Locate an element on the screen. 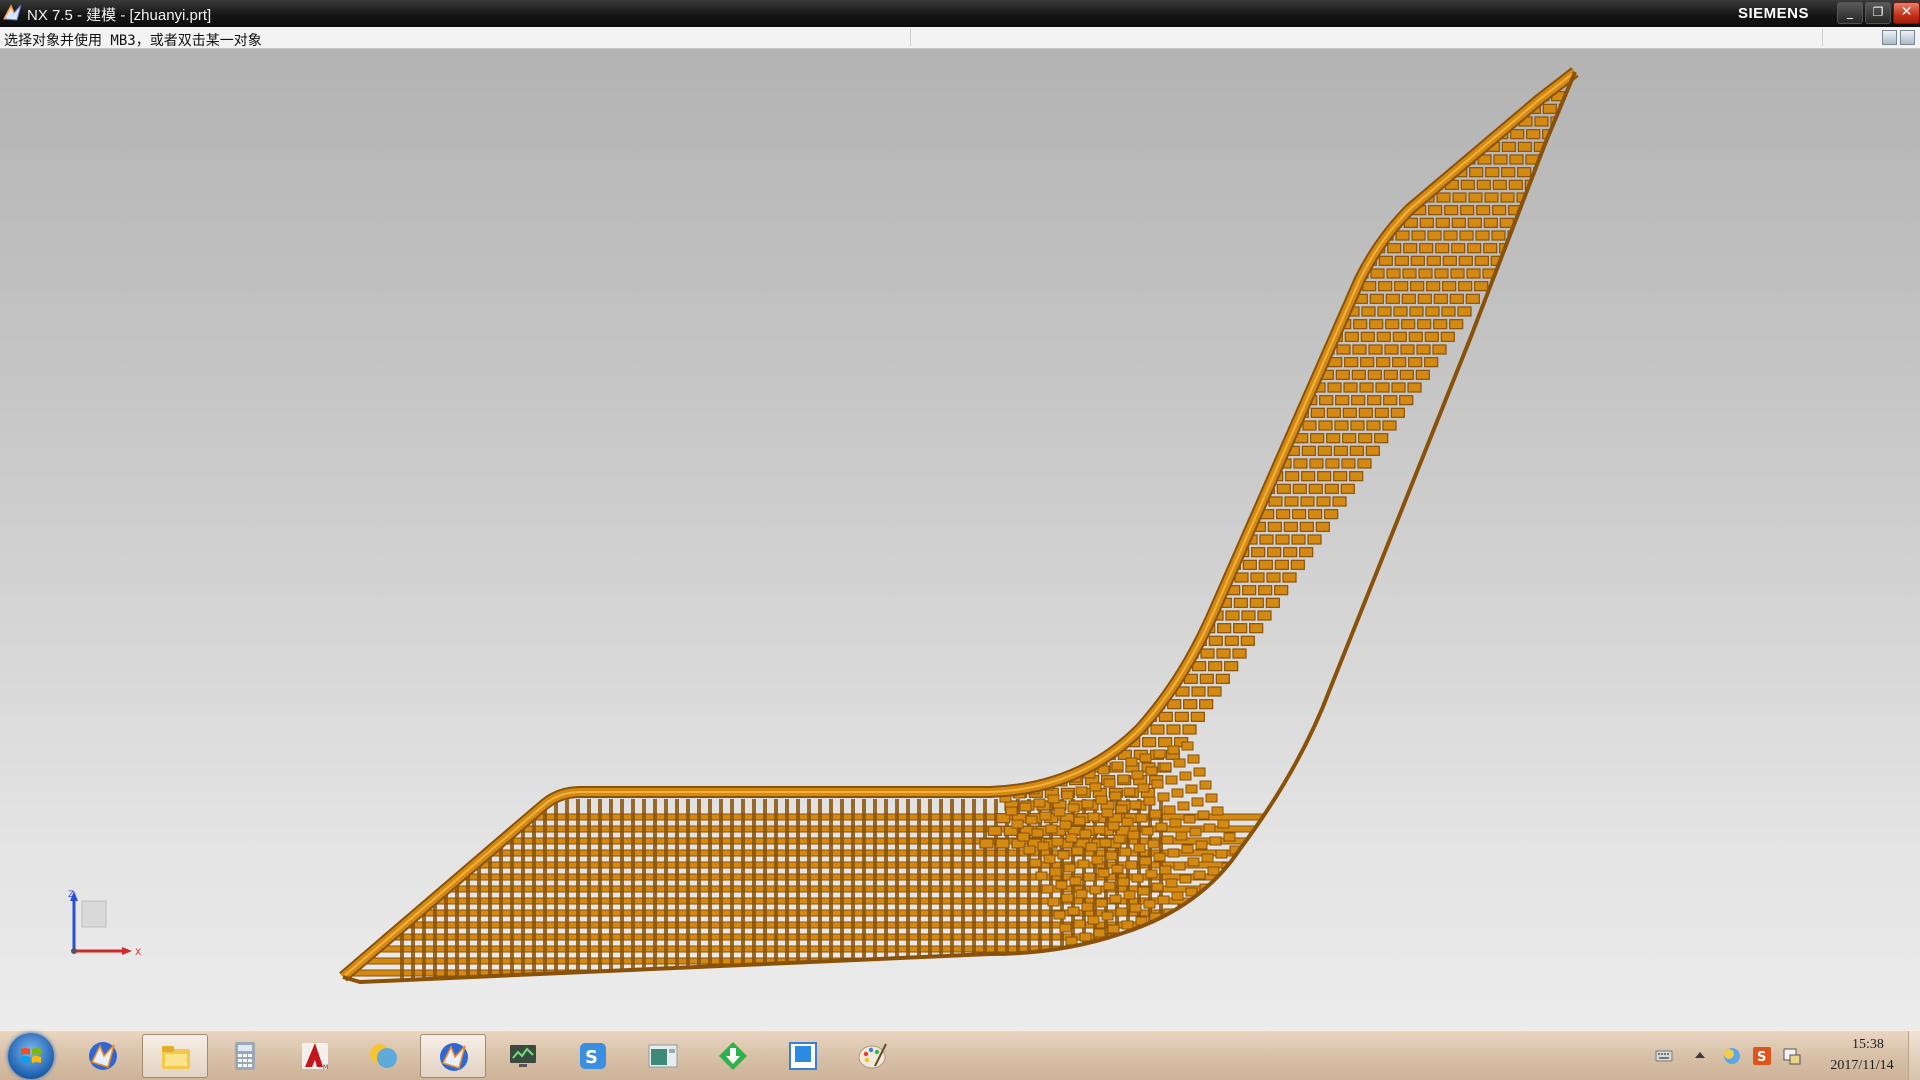 The image size is (1920, 1080). taskbar-nx-launcher is located at coordinates (103, 1056).